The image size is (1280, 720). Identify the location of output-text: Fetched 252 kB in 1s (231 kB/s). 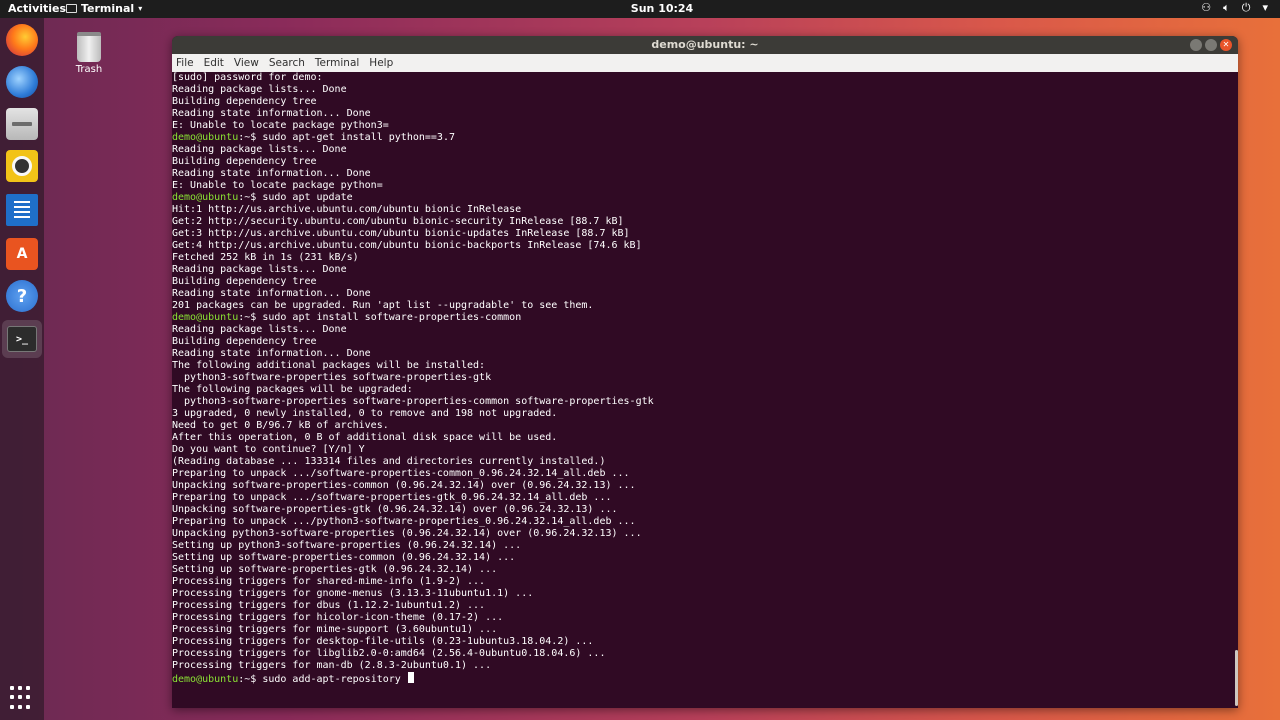
(265, 257).